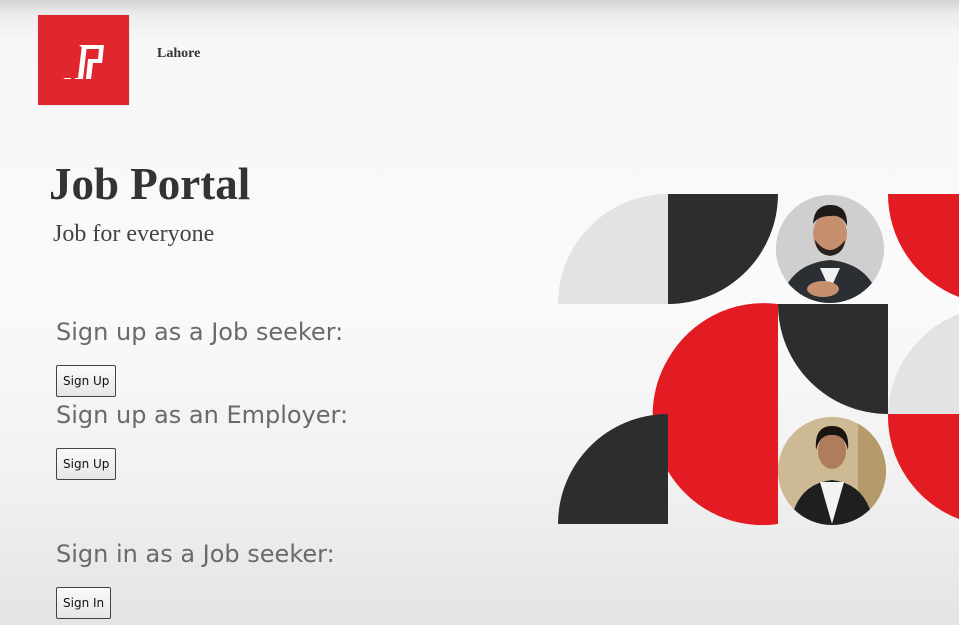 This screenshot has width=959, height=625. I want to click on logo, so click(83, 60).